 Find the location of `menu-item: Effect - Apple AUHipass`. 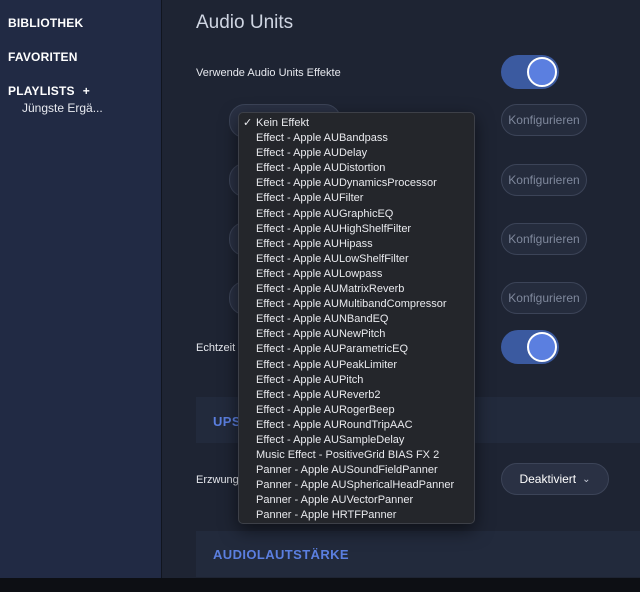

menu-item: Effect - Apple AUHipass is located at coordinates (356, 244).